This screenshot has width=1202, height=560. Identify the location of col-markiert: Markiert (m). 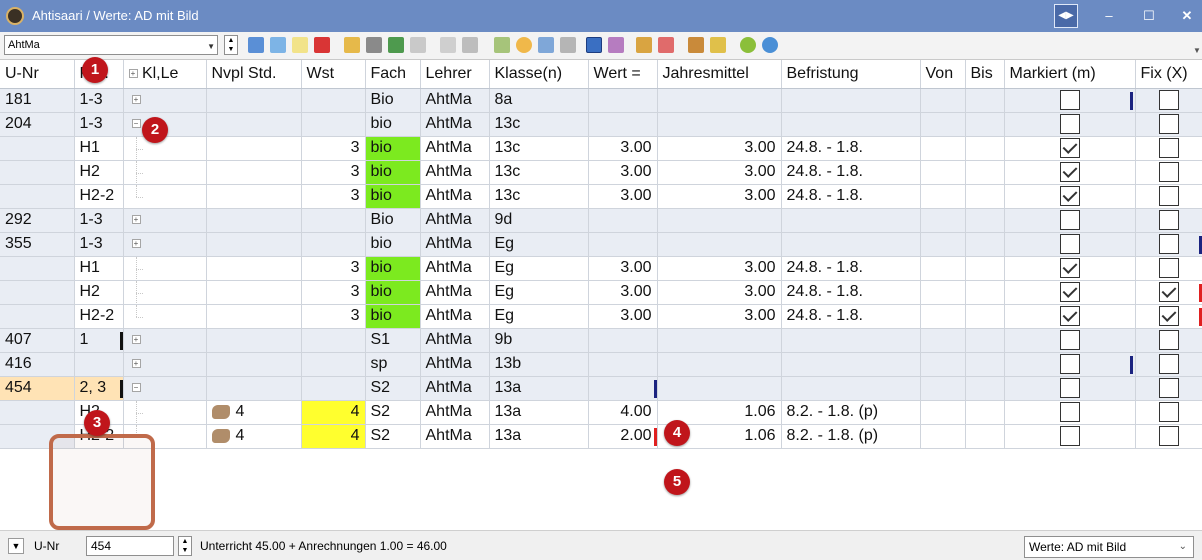
(1070, 74).